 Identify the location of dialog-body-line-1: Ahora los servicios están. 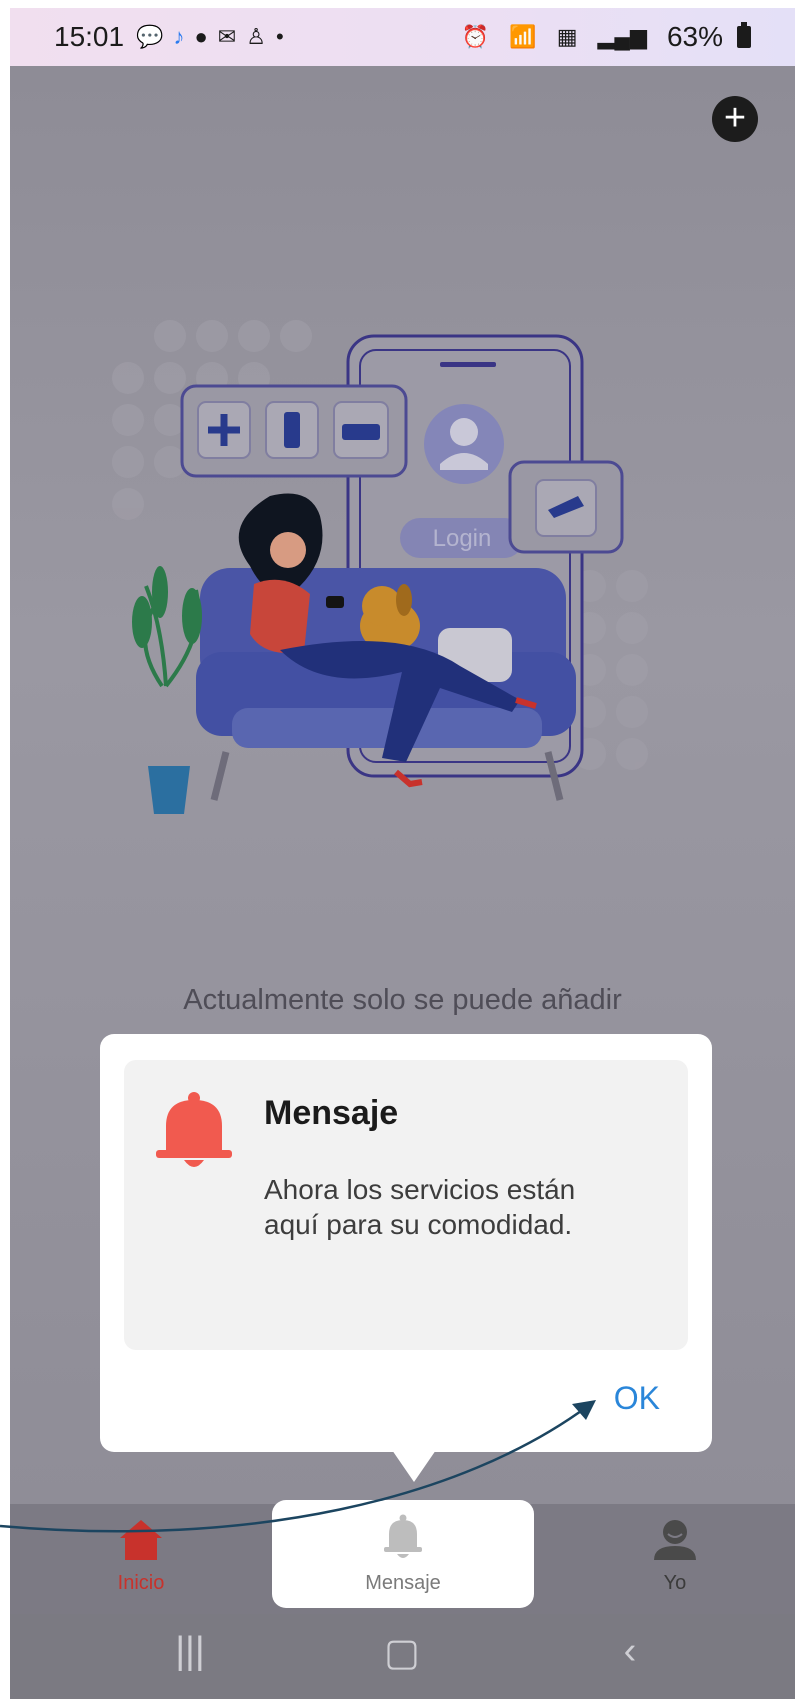
(420, 1189).